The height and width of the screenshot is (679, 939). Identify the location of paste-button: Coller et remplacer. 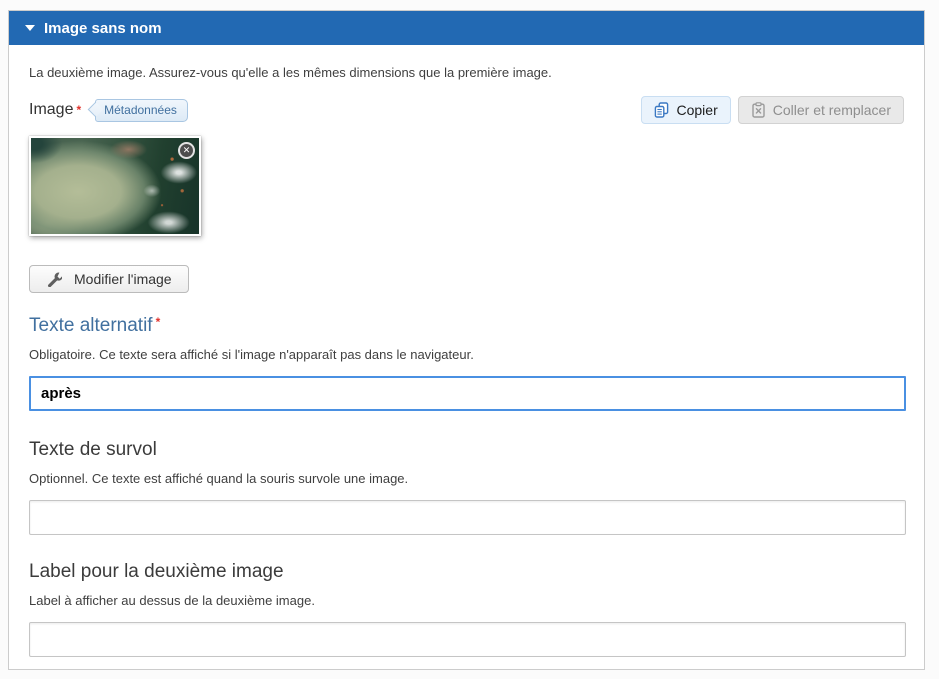
(820, 110).